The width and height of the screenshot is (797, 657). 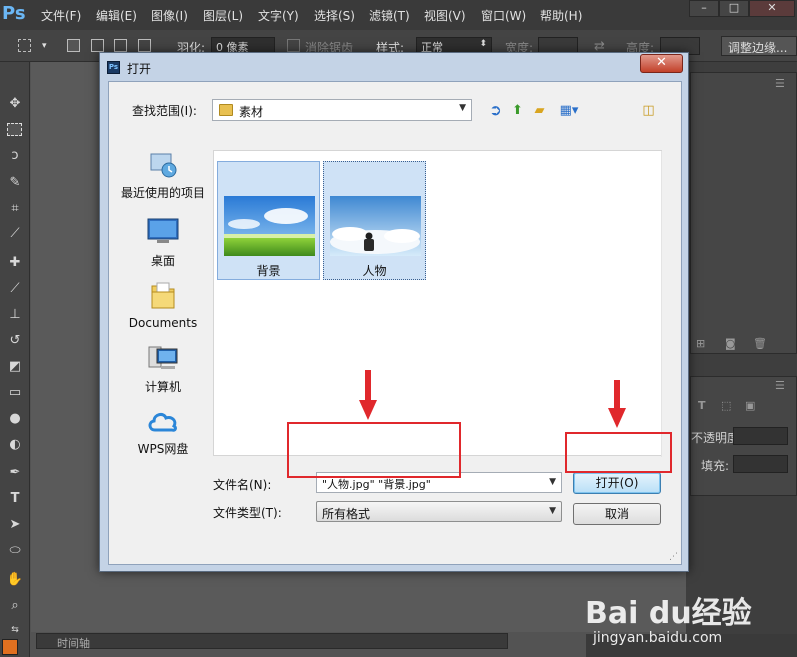 I want to click on eyedropper-tool-icon: ⟋, so click(x=15, y=234).